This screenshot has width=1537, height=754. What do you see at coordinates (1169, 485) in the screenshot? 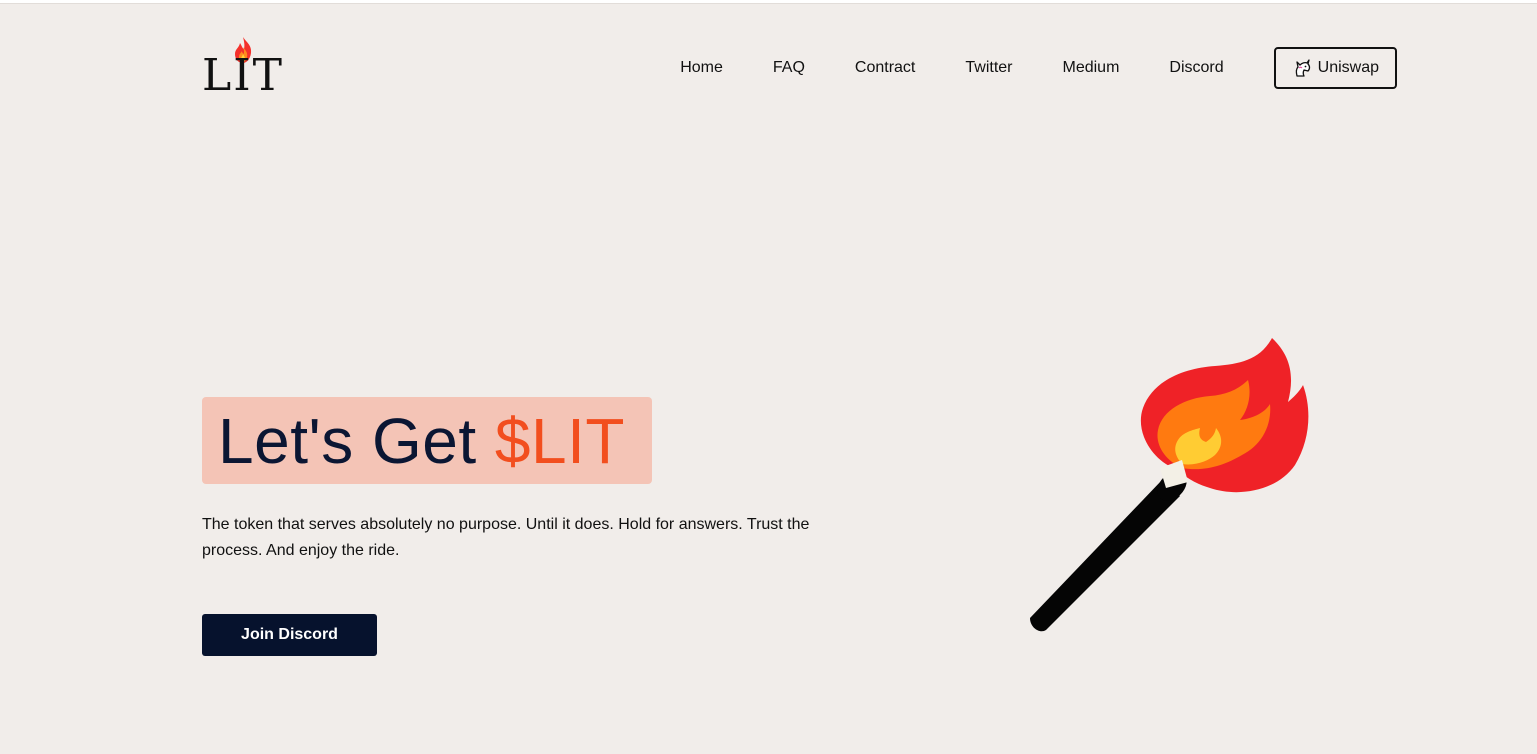
I see `torch-illustration` at bounding box center [1169, 485].